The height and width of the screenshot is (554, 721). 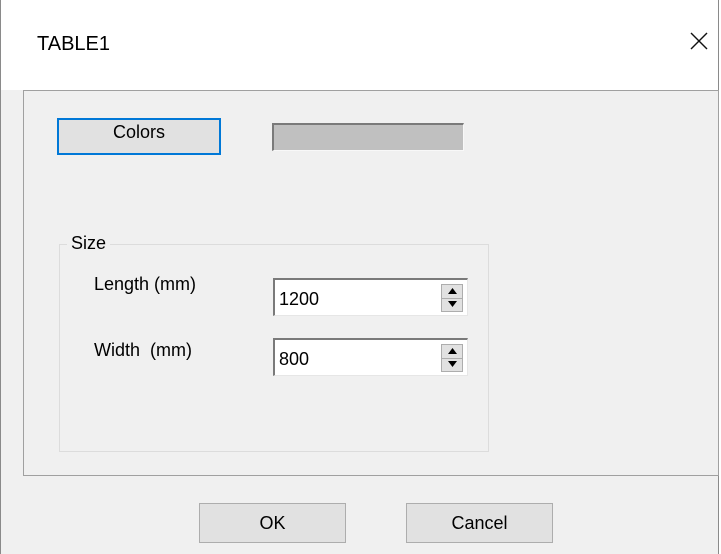 What do you see at coordinates (143, 350) in the screenshot?
I see `width-label: Width (mm)` at bounding box center [143, 350].